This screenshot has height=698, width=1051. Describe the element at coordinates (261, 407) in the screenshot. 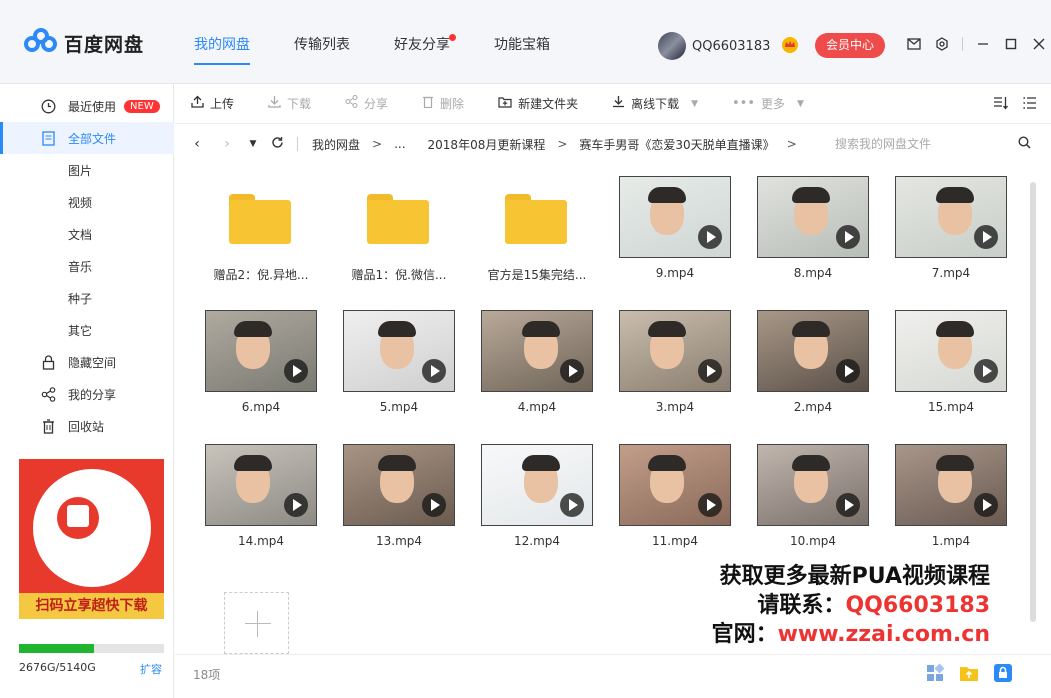

I see `file-name: 6.mp4` at that location.